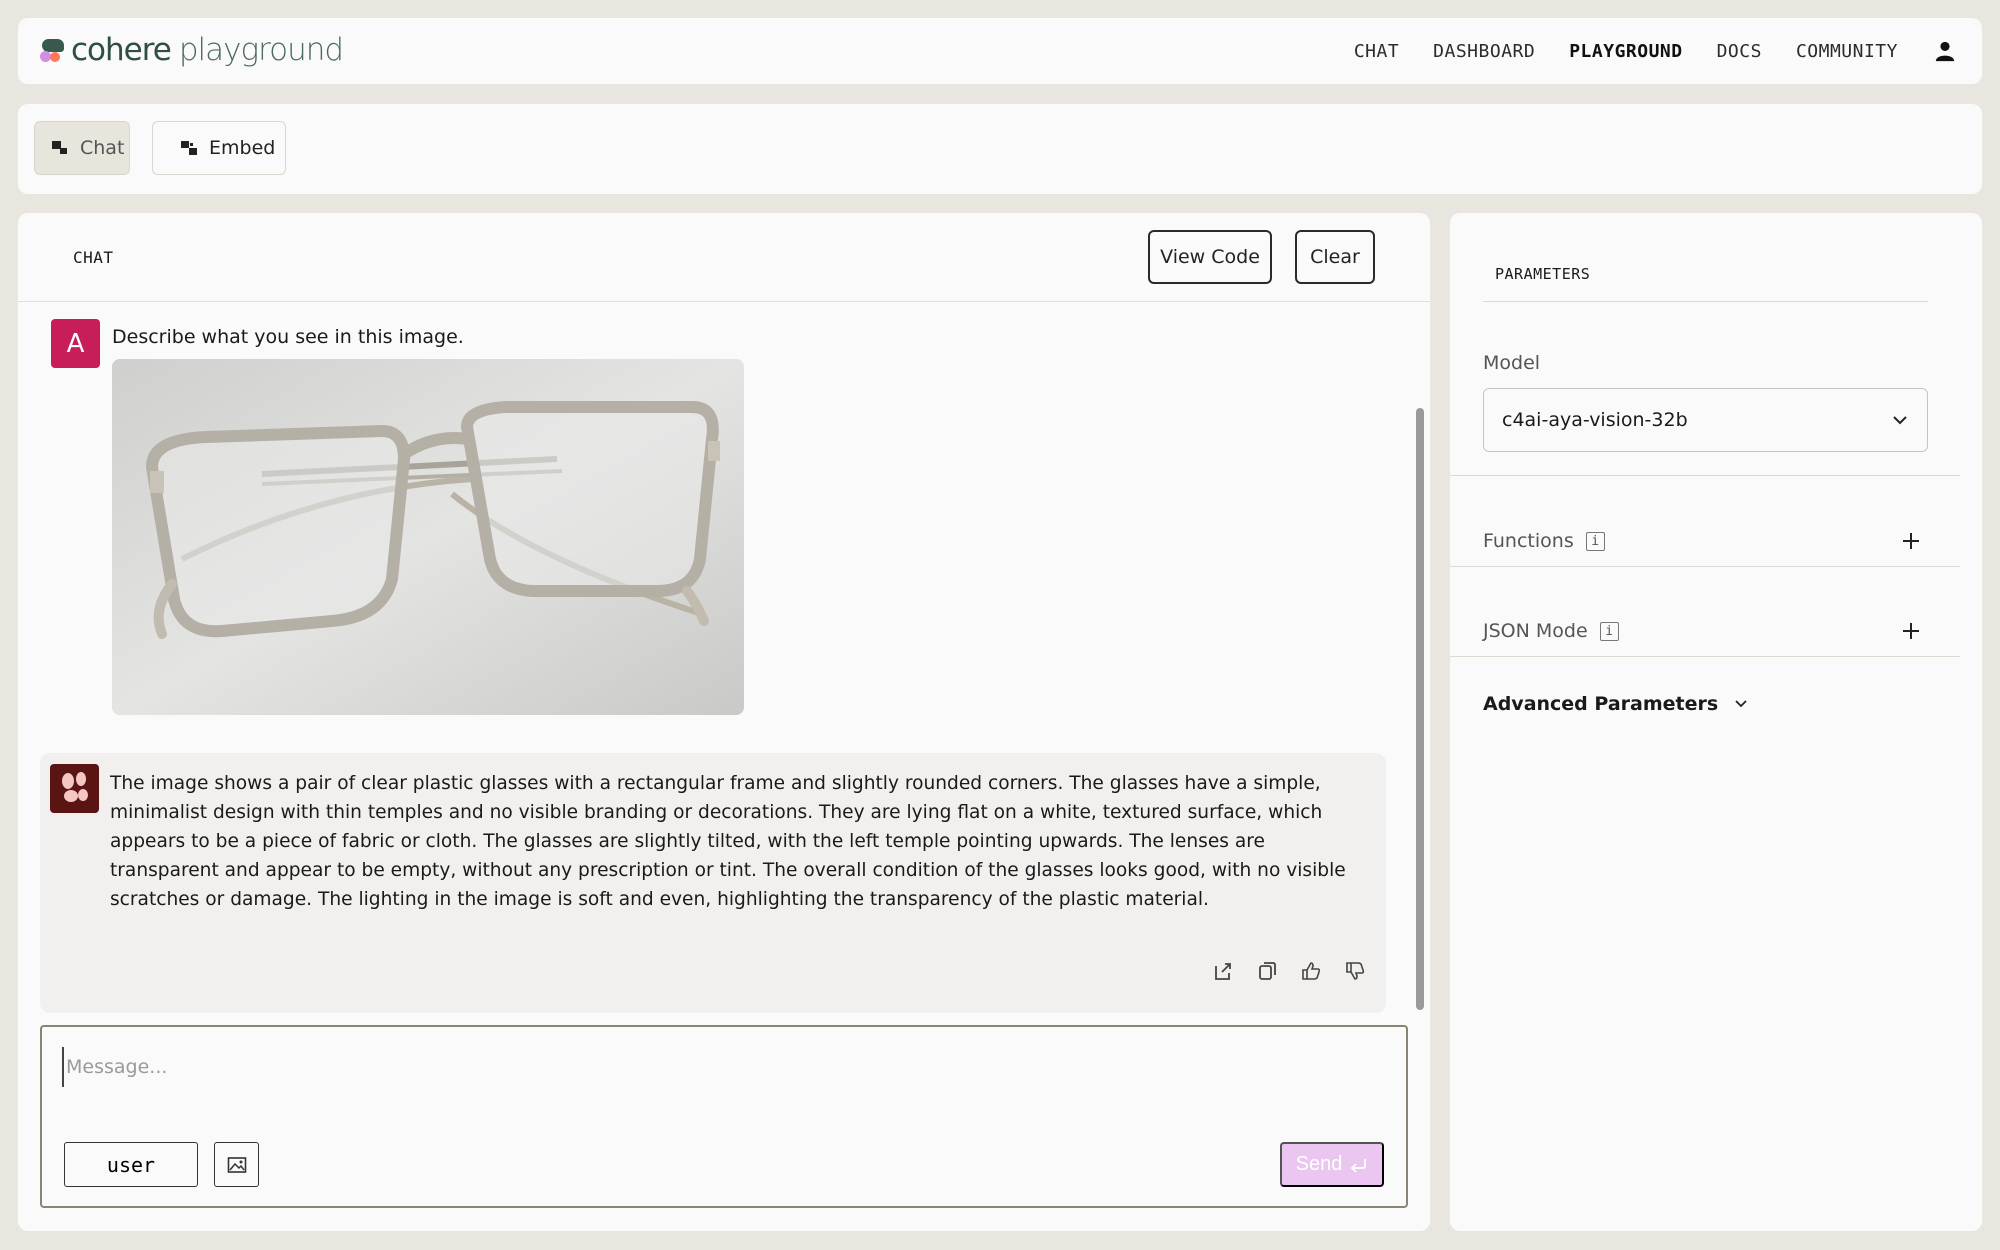  What do you see at coordinates (261, 50) in the screenshot?
I see `logo-text-sub: playground` at bounding box center [261, 50].